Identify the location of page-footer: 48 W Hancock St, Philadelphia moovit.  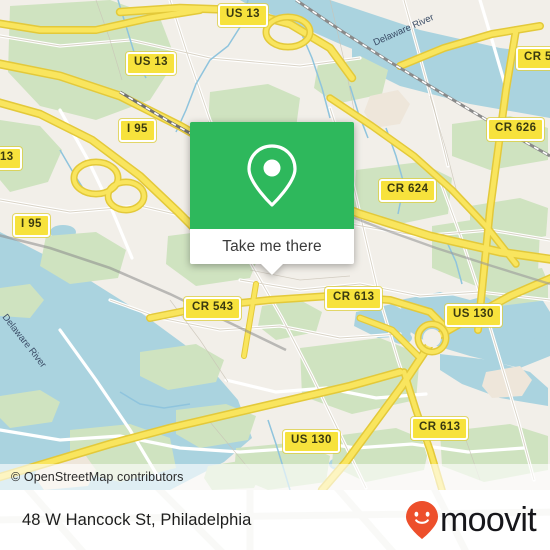
(275, 520).